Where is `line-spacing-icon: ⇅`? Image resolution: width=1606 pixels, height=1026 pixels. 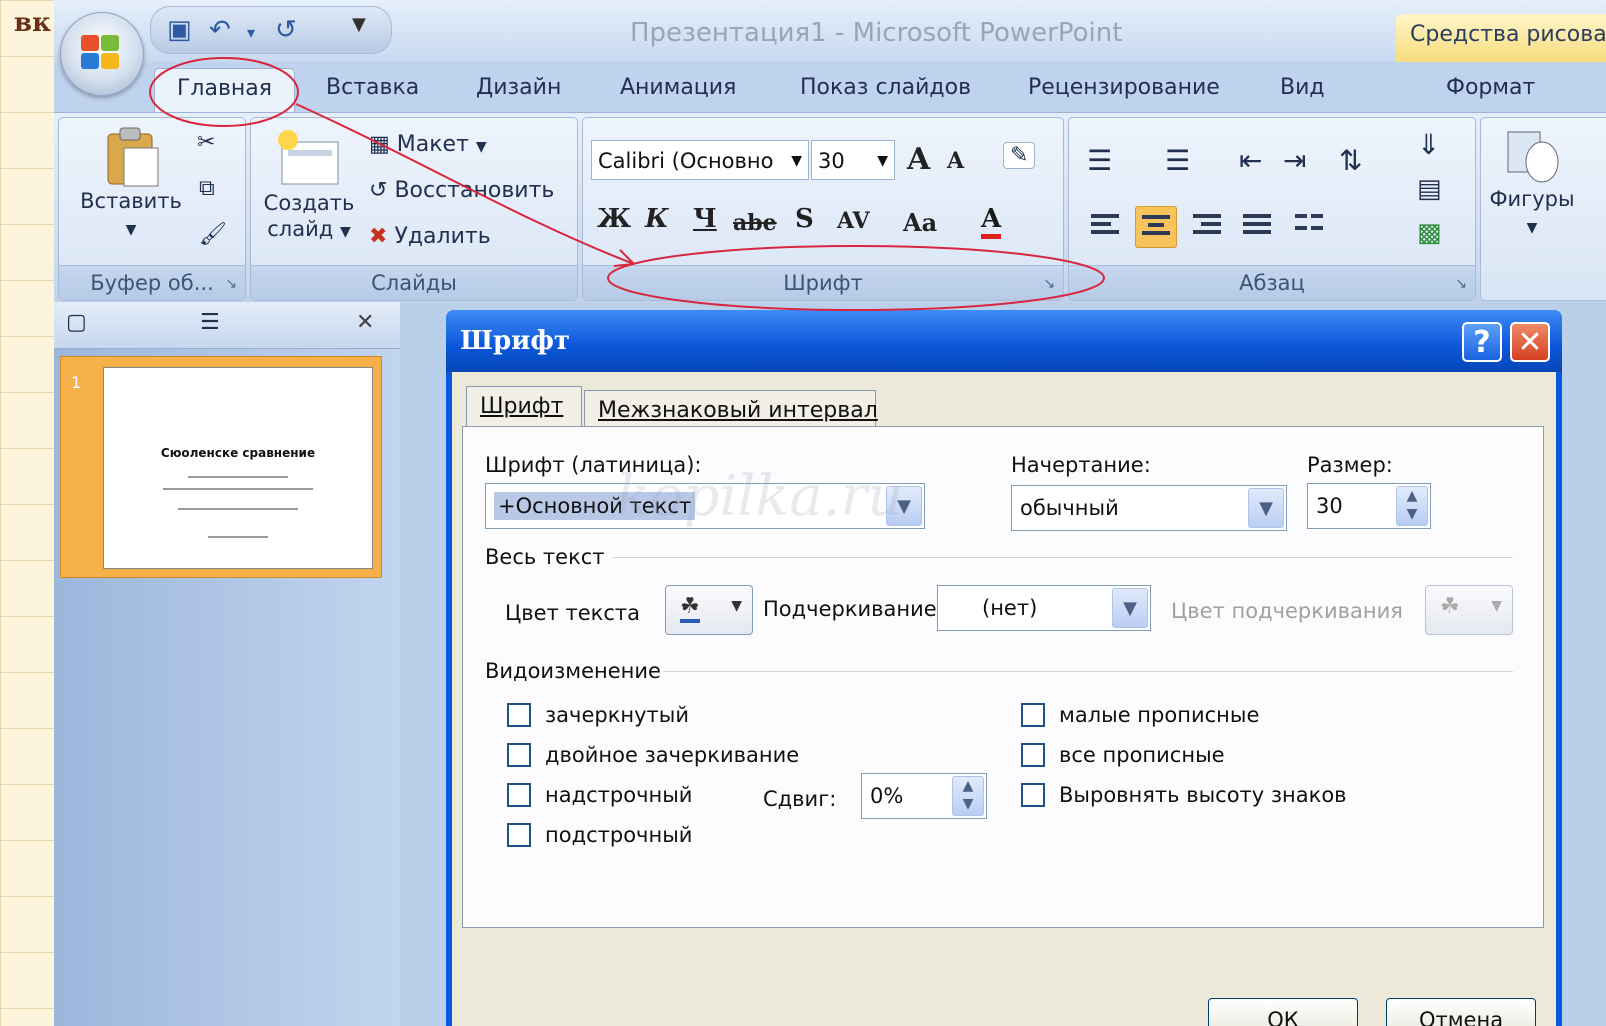 line-spacing-icon: ⇅ is located at coordinates (1350, 160).